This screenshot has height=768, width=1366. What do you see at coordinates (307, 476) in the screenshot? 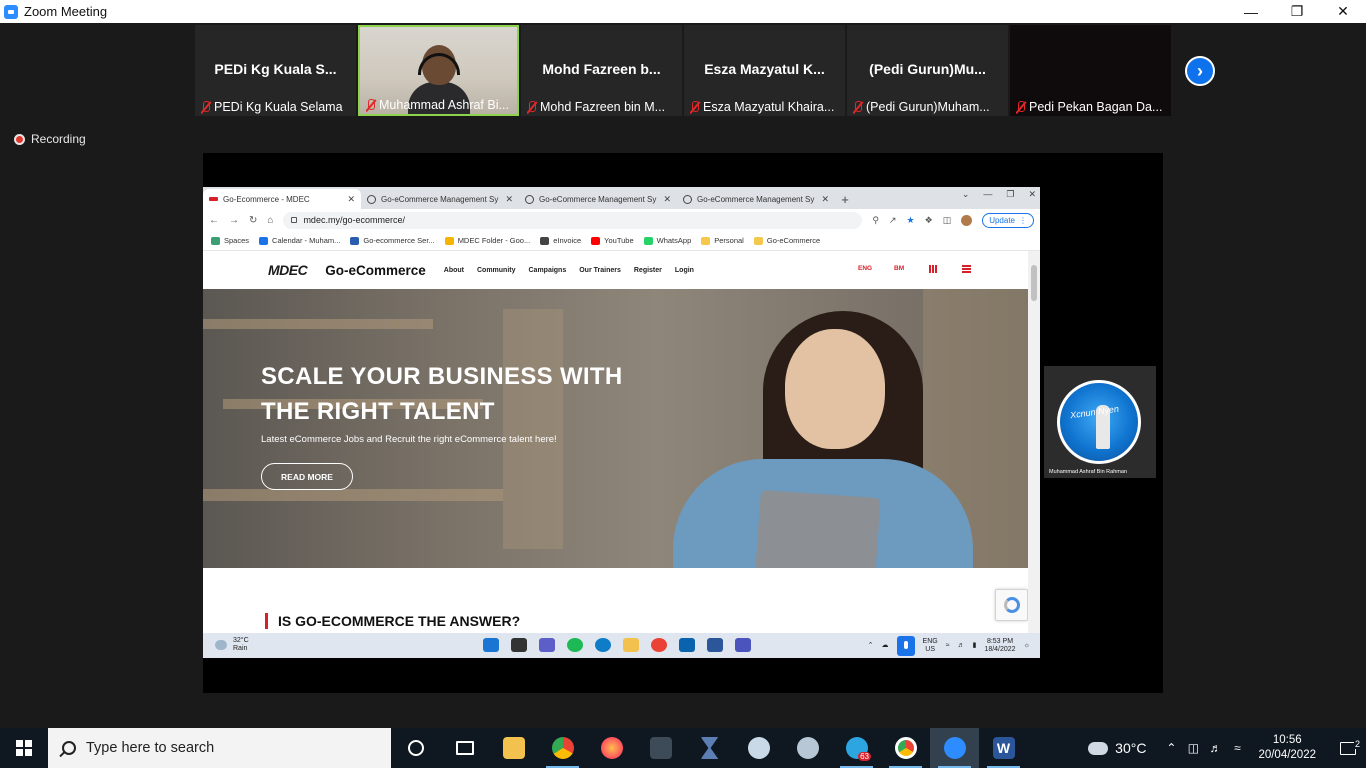
I see `read-more-button: READ MORE` at bounding box center [307, 476].